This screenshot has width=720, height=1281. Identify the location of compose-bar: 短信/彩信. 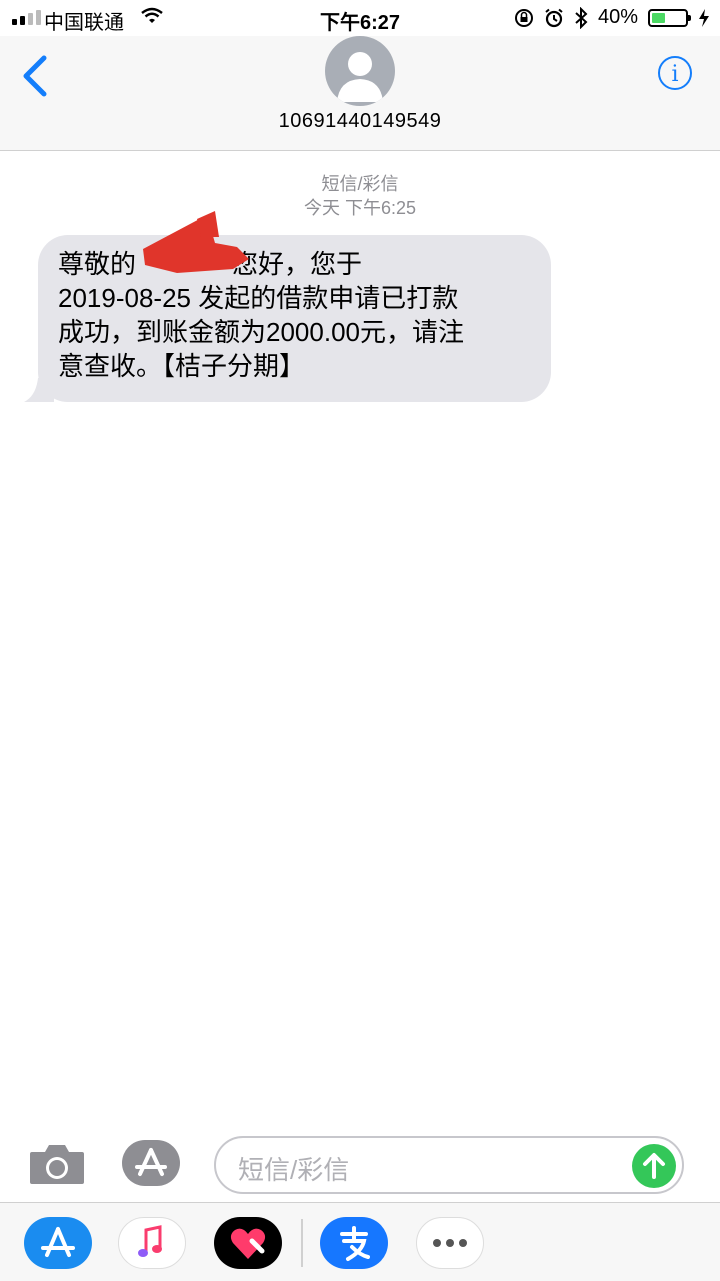
(360, 1164).